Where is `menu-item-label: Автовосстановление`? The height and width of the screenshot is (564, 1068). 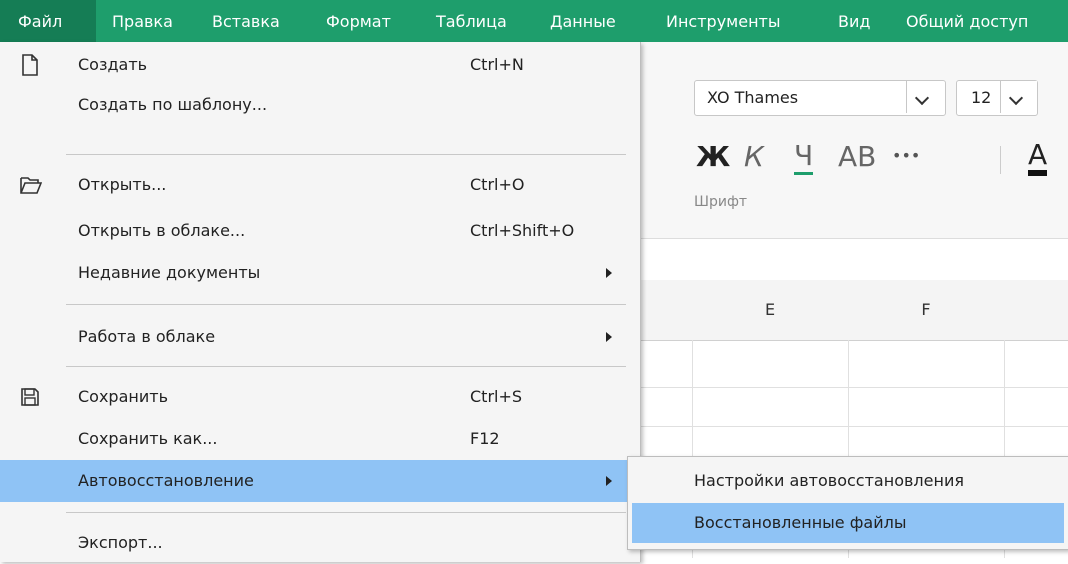
menu-item-label: Автовосстановление is located at coordinates (166, 480).